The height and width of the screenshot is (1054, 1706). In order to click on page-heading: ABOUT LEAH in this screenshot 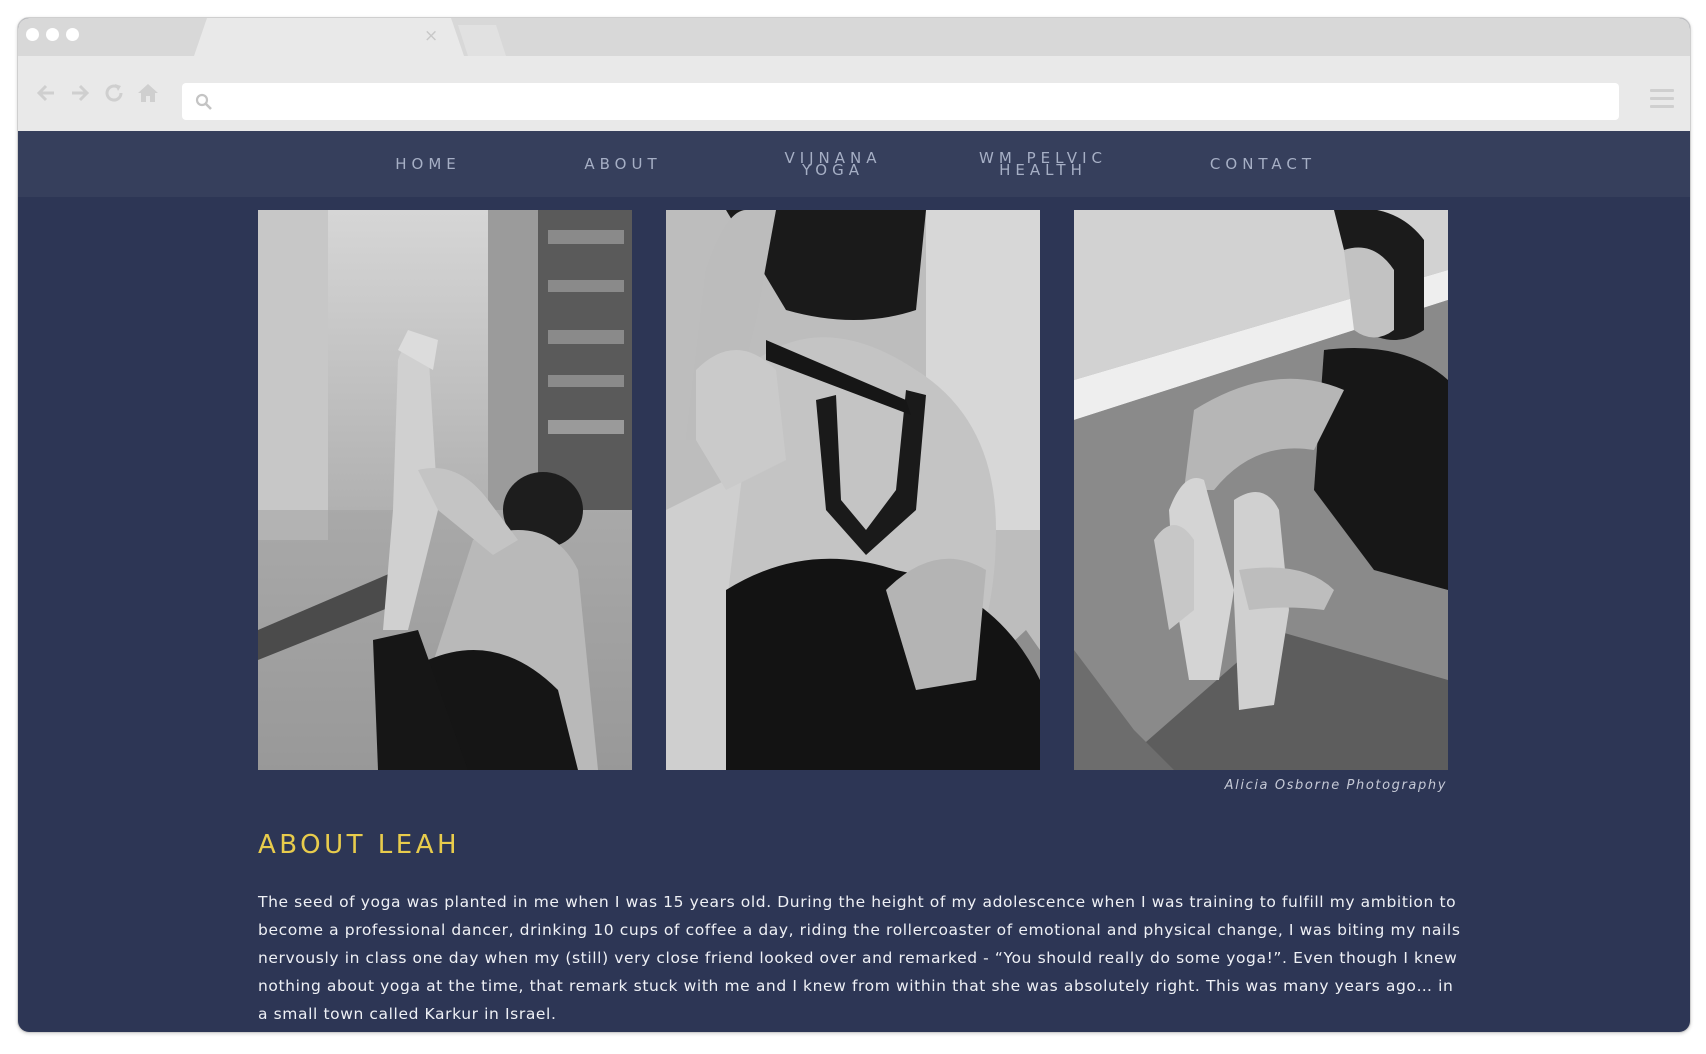, I will do `click(359, 845)`.